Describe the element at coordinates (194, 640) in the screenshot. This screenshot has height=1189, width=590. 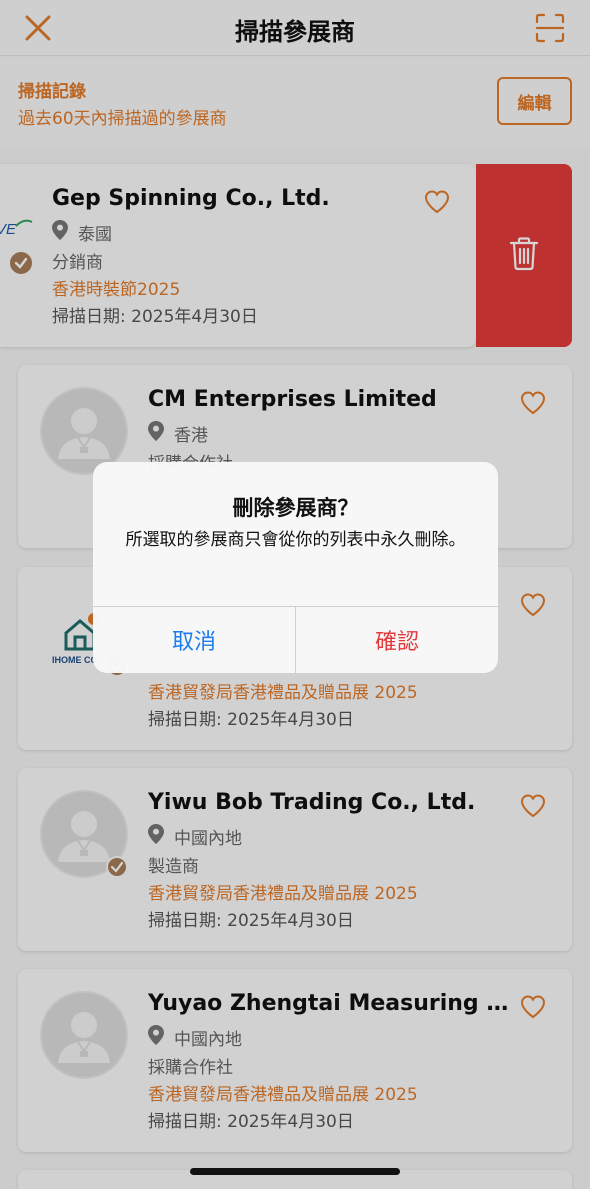
I see `cancel-button: 取消` at that location.